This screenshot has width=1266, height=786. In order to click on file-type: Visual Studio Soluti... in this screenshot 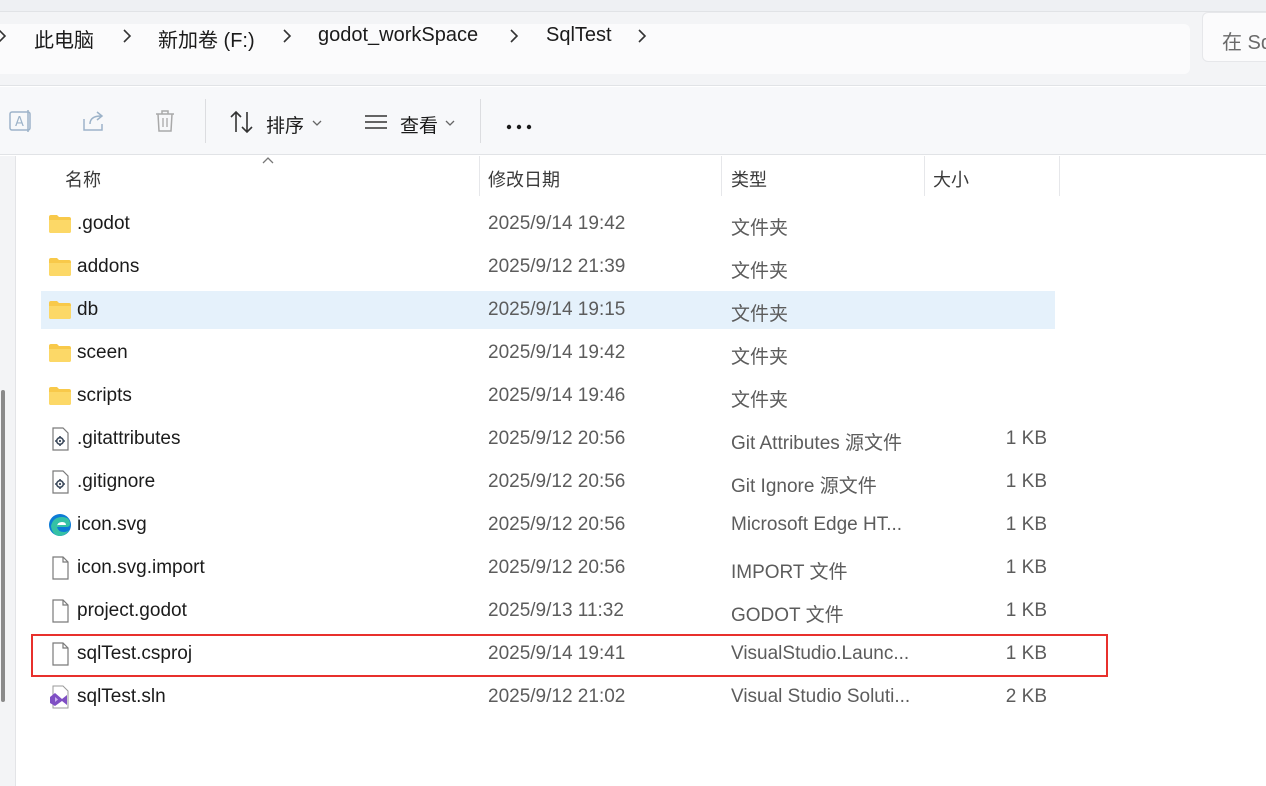, I will do `click(821, 696)`.